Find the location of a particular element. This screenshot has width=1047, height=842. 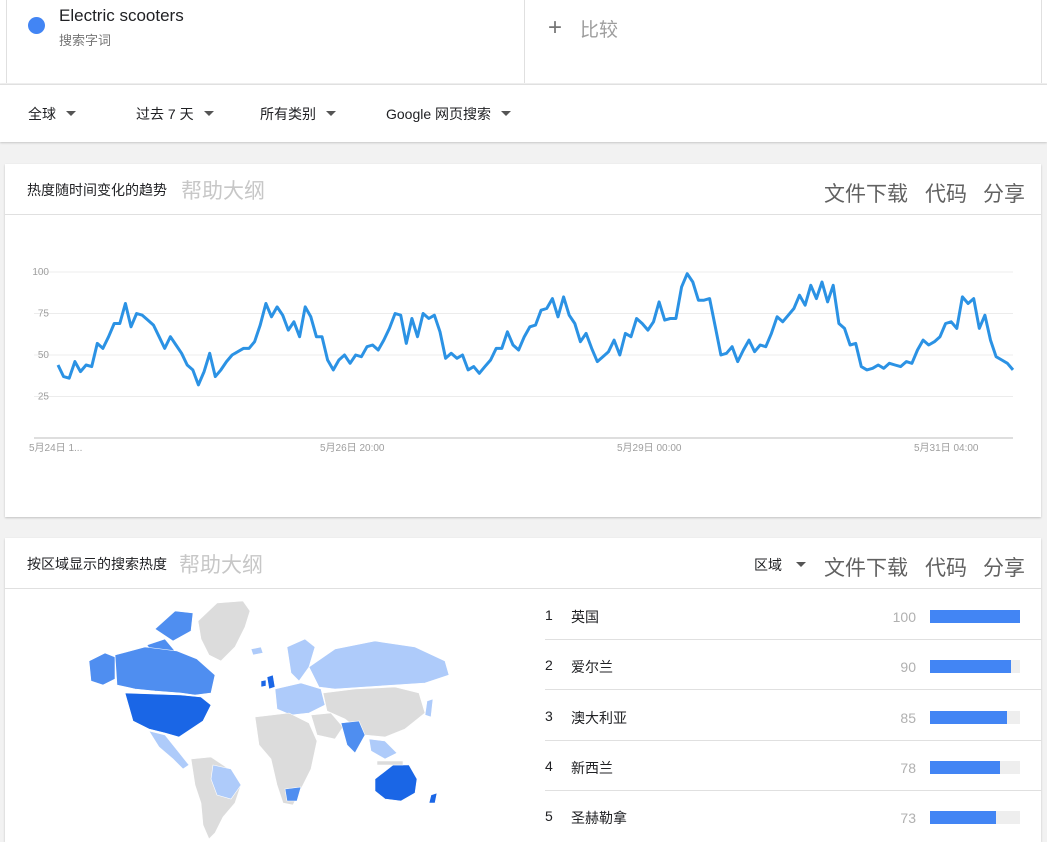

time-filter-label: 过去 7 天 is located at coordinates (165, 114).